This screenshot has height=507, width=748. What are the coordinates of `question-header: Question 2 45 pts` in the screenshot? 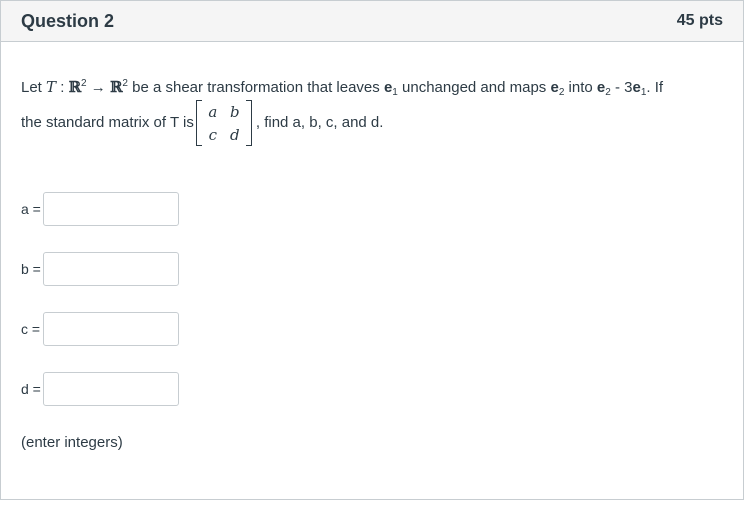 It's located at (372, 21).